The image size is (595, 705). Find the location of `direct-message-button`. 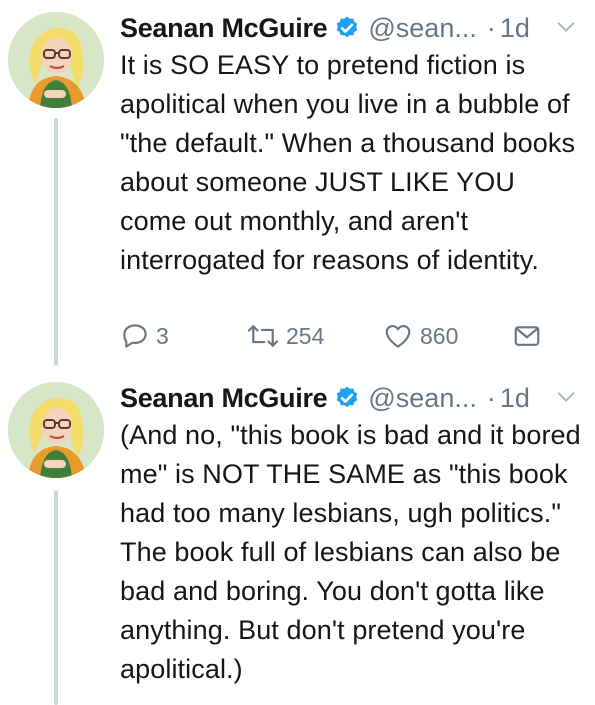

direct-message-button is located at coordinates (527, 336).